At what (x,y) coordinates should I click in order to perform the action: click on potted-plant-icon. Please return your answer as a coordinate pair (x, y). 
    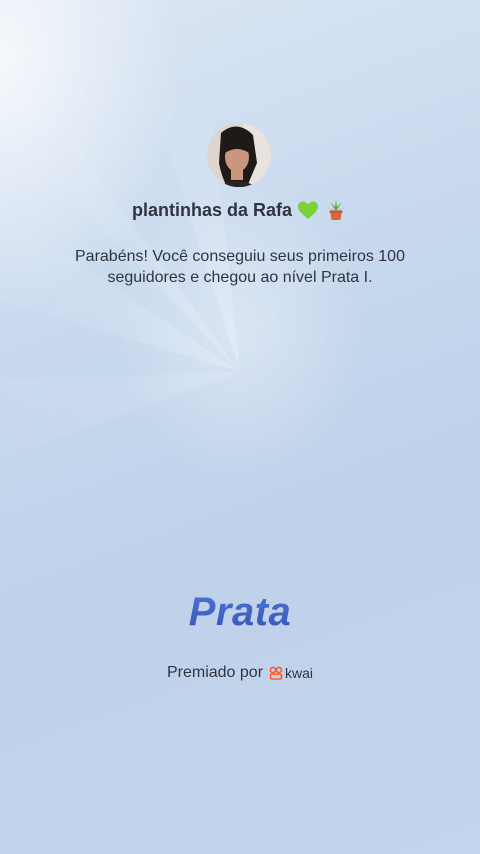
    Looking at the image, I should click on (336, 210).